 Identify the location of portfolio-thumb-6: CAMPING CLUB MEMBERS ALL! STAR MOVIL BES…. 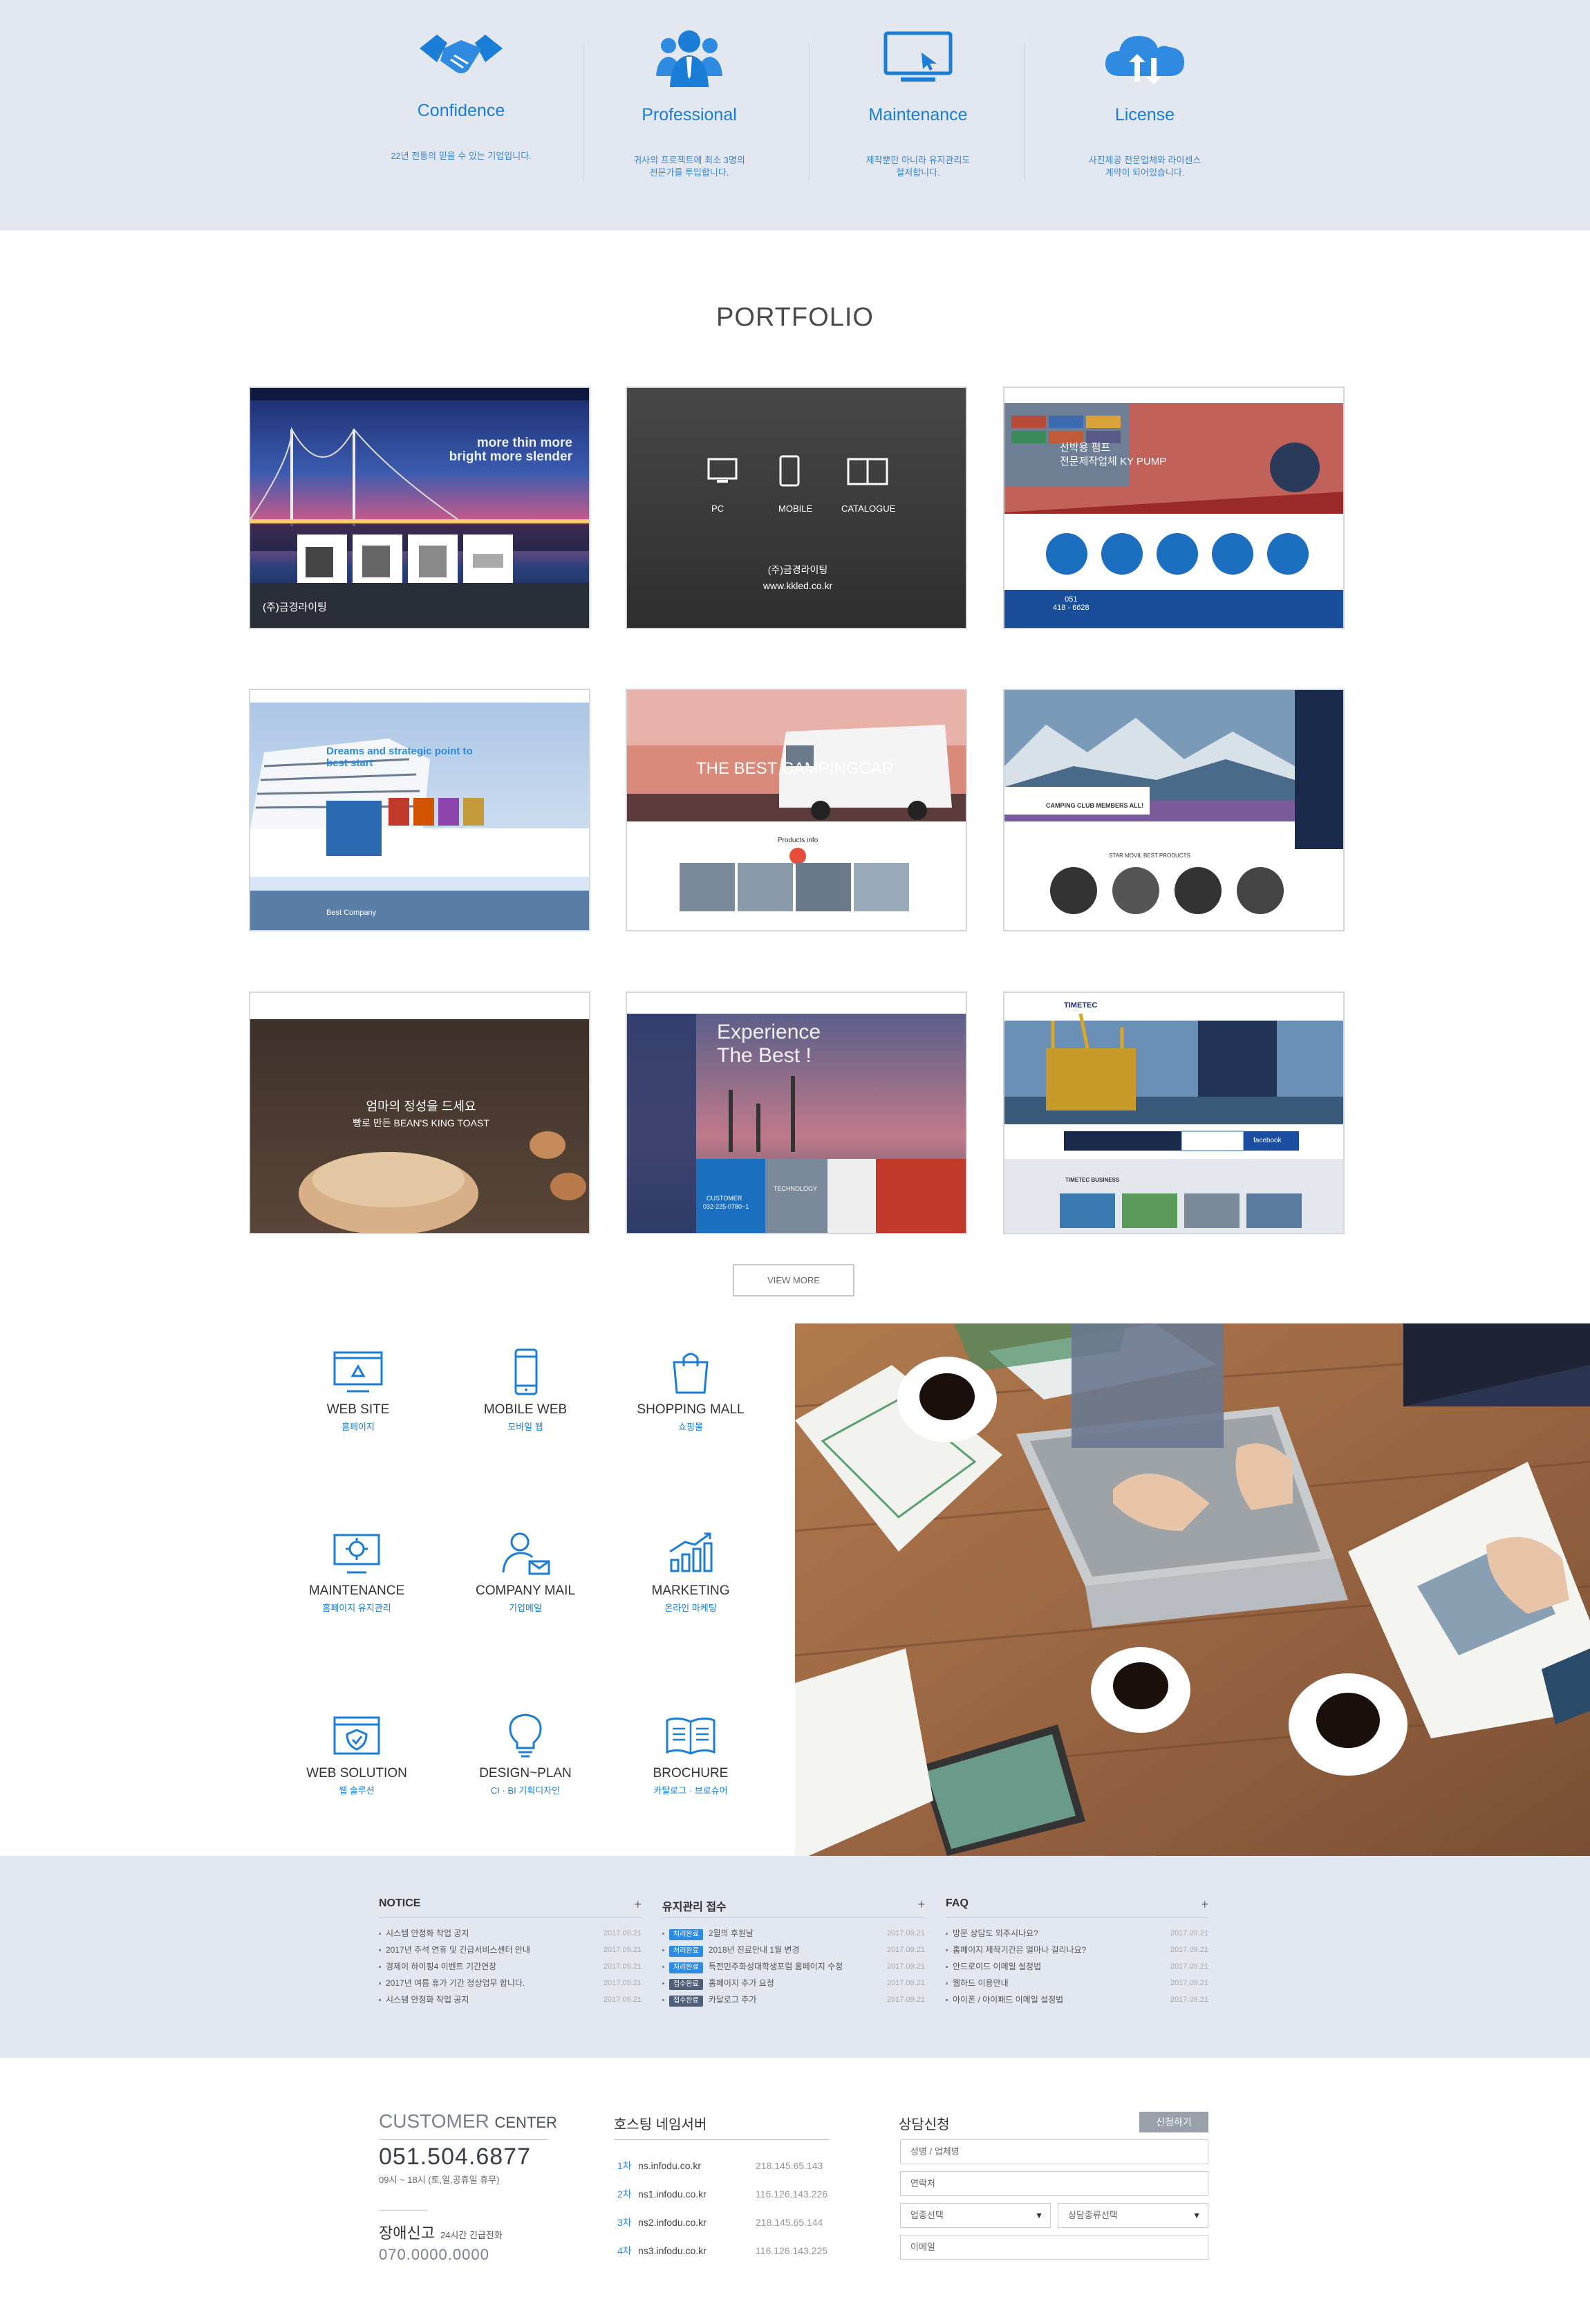
(1174, 810).